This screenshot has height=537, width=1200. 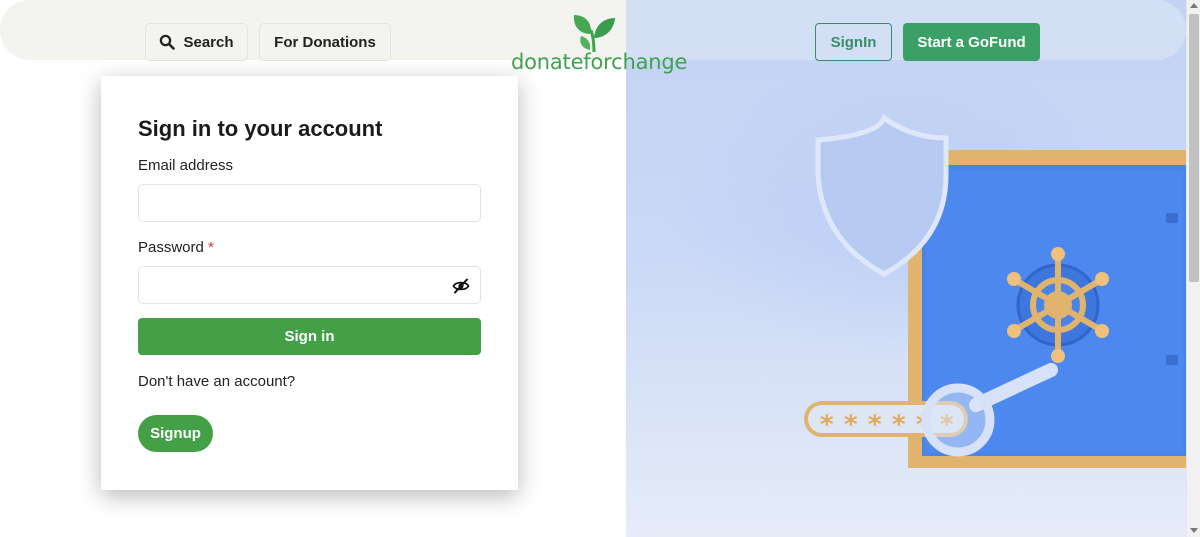 What do you see at coordinates (211, 247) in the screenshot?
I see `required-mark: *` at bounding box center [211, 247].